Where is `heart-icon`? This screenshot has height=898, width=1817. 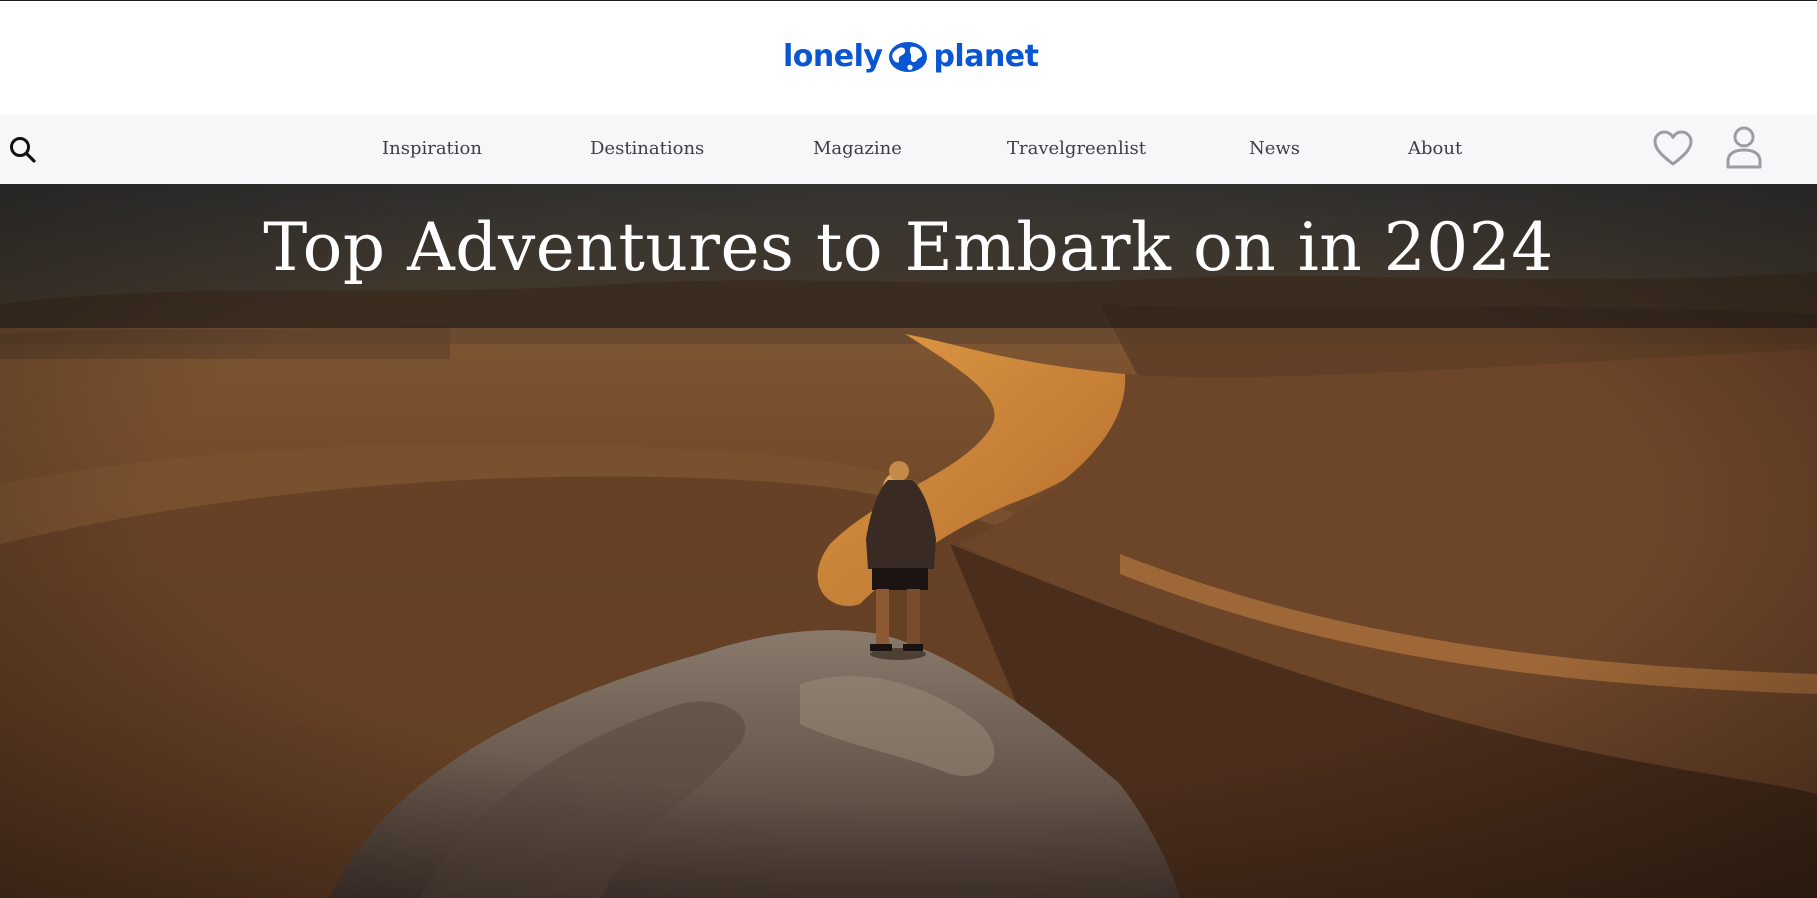 heart-icon is located at coordinates (1673, 149).